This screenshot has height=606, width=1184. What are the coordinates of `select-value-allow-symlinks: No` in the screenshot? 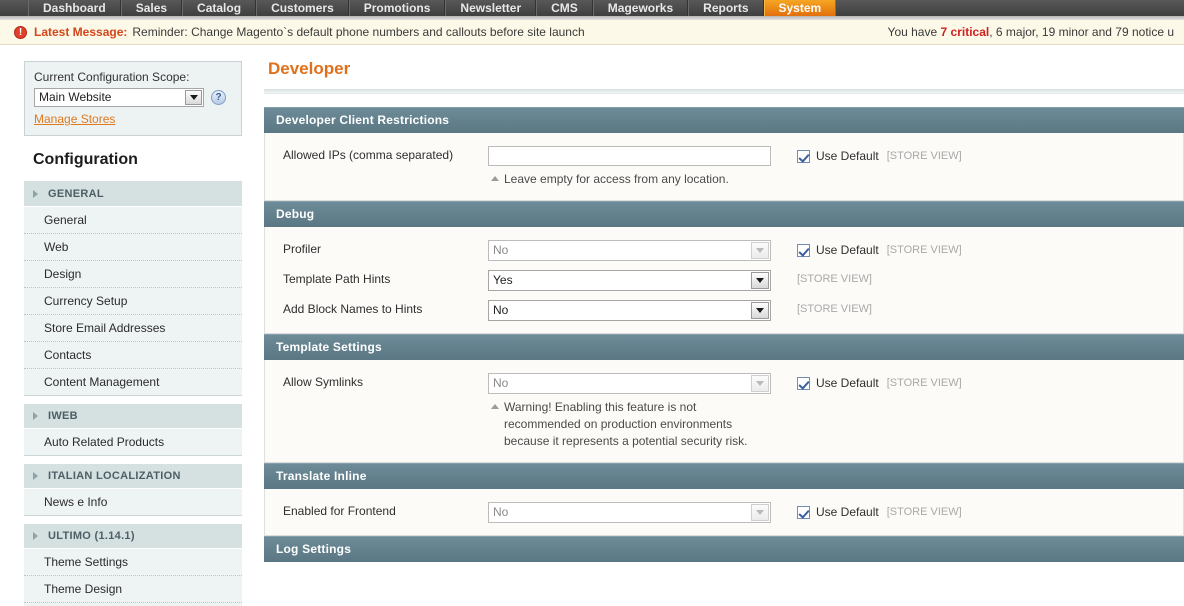 It's located at (501, 383).